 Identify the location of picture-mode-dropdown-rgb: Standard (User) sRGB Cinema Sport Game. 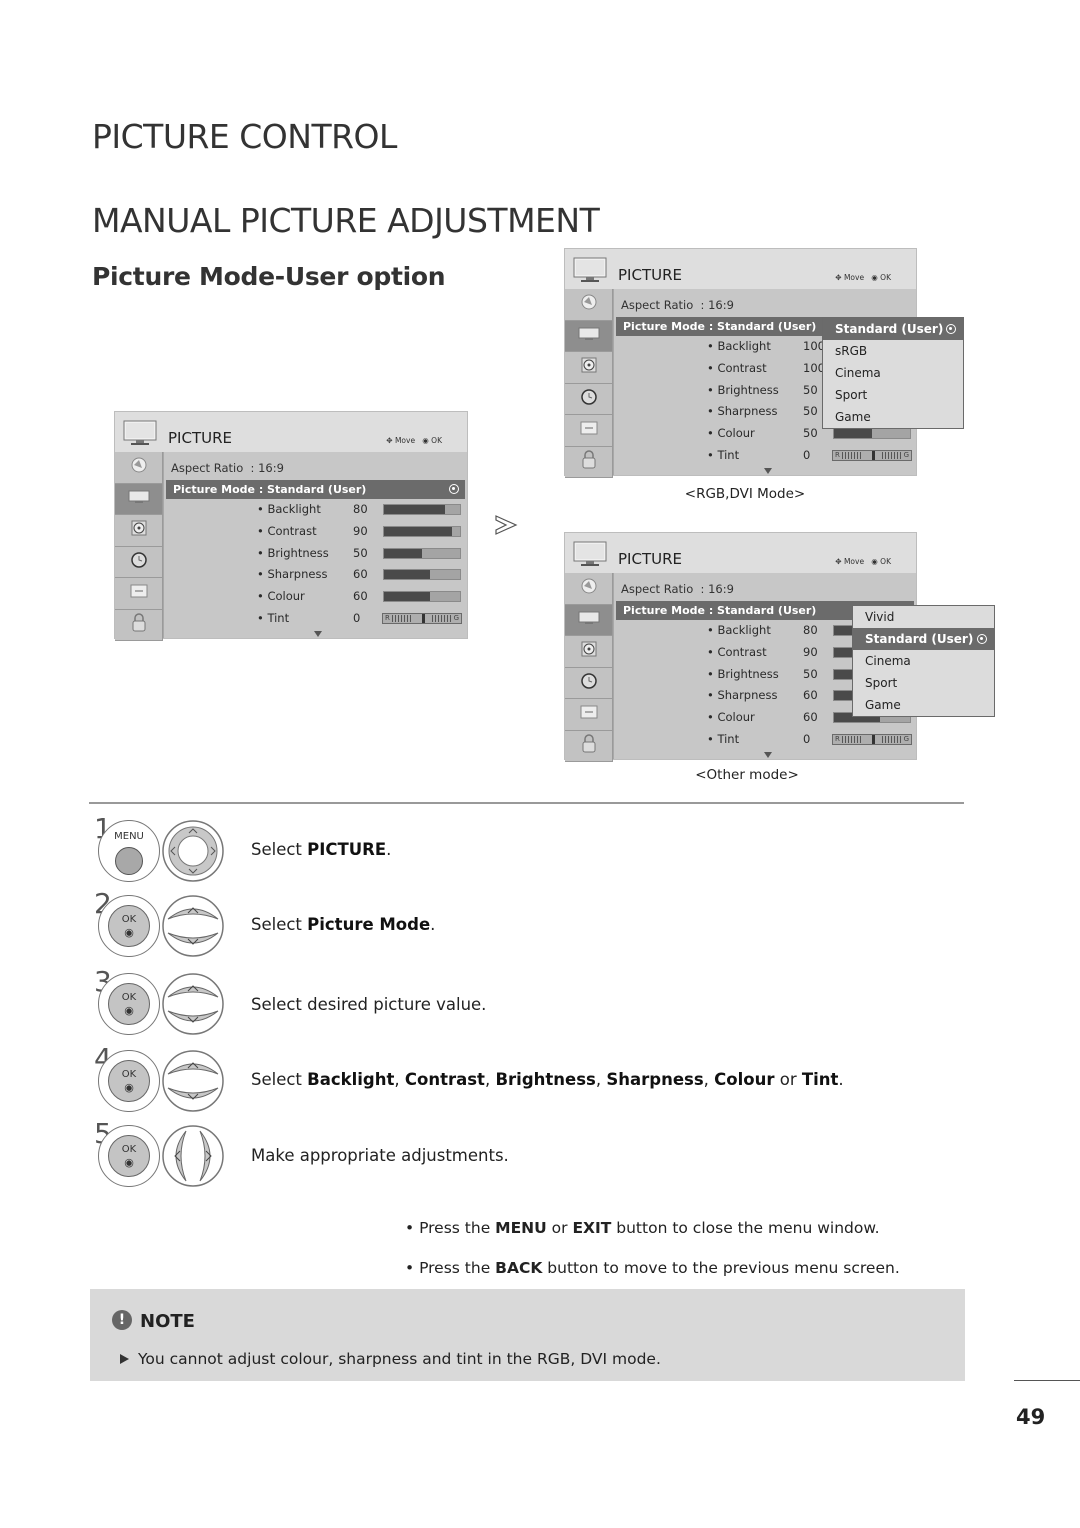
(893, 373).